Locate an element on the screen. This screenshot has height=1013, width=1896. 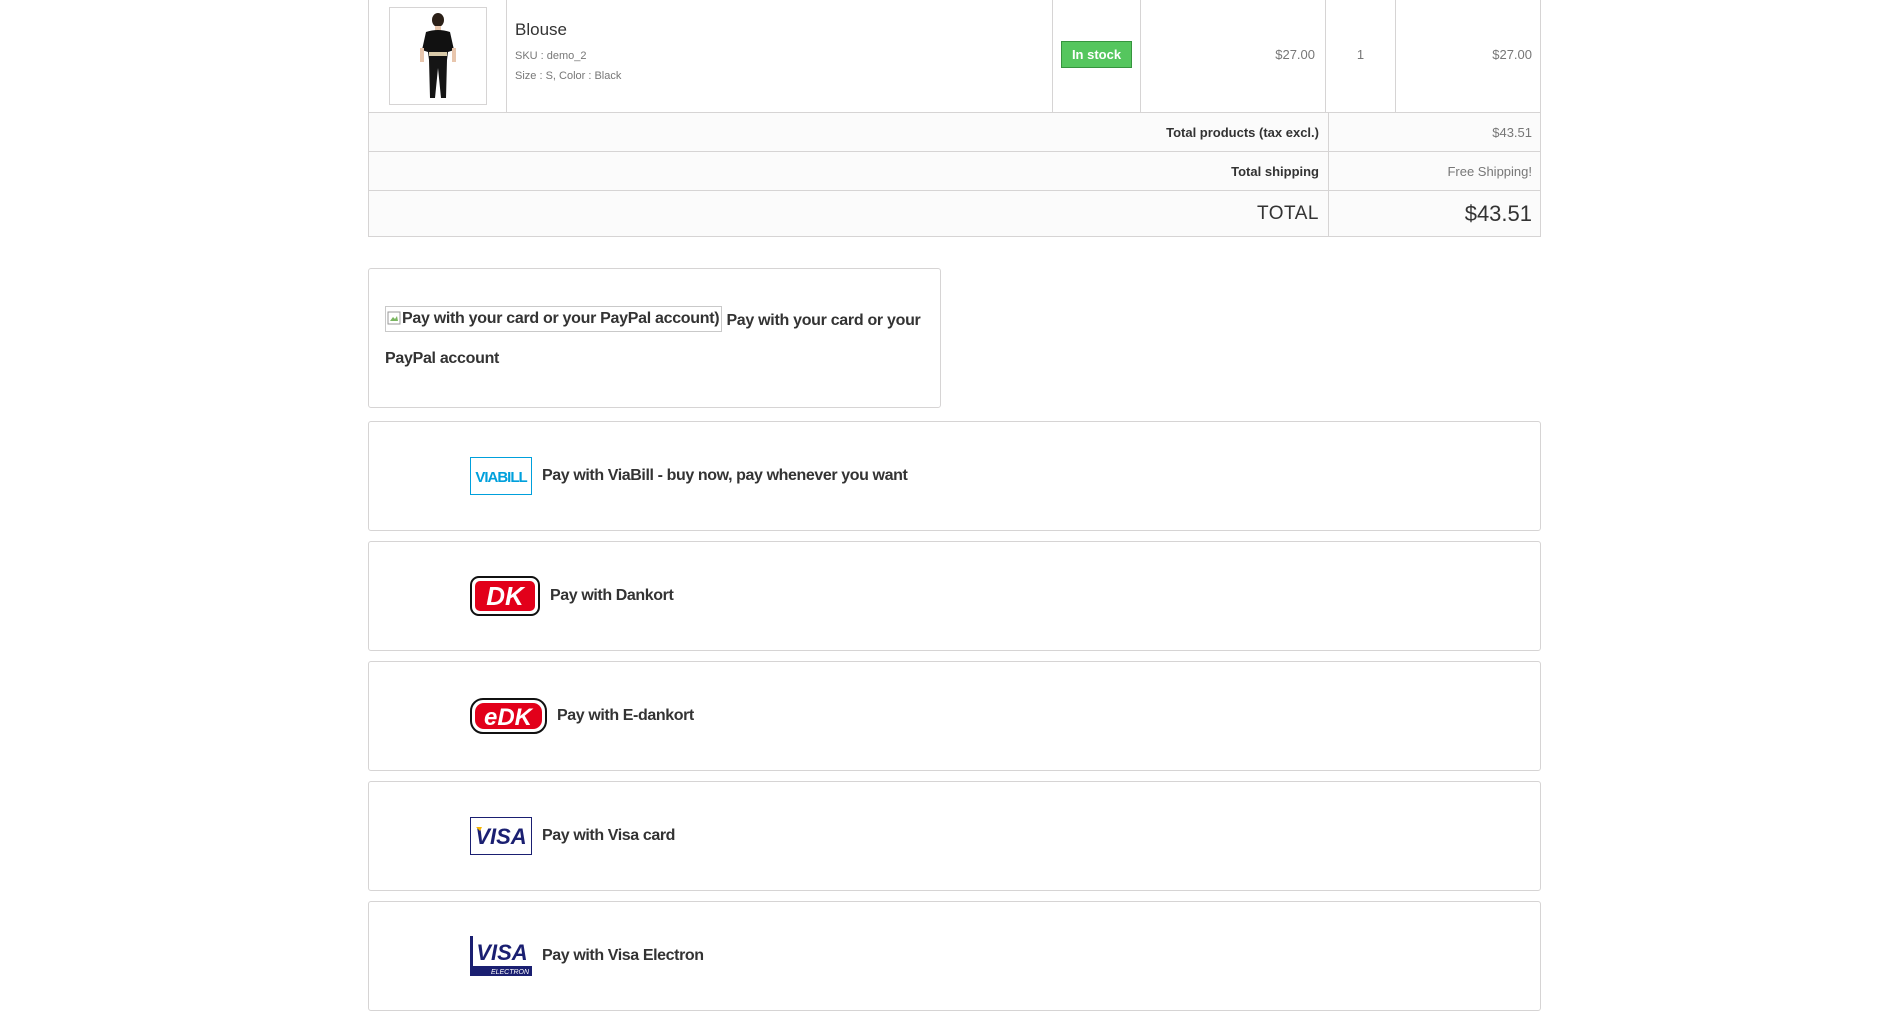
table-row: TOTAL $43.51 is located at coordinates (954, 213).